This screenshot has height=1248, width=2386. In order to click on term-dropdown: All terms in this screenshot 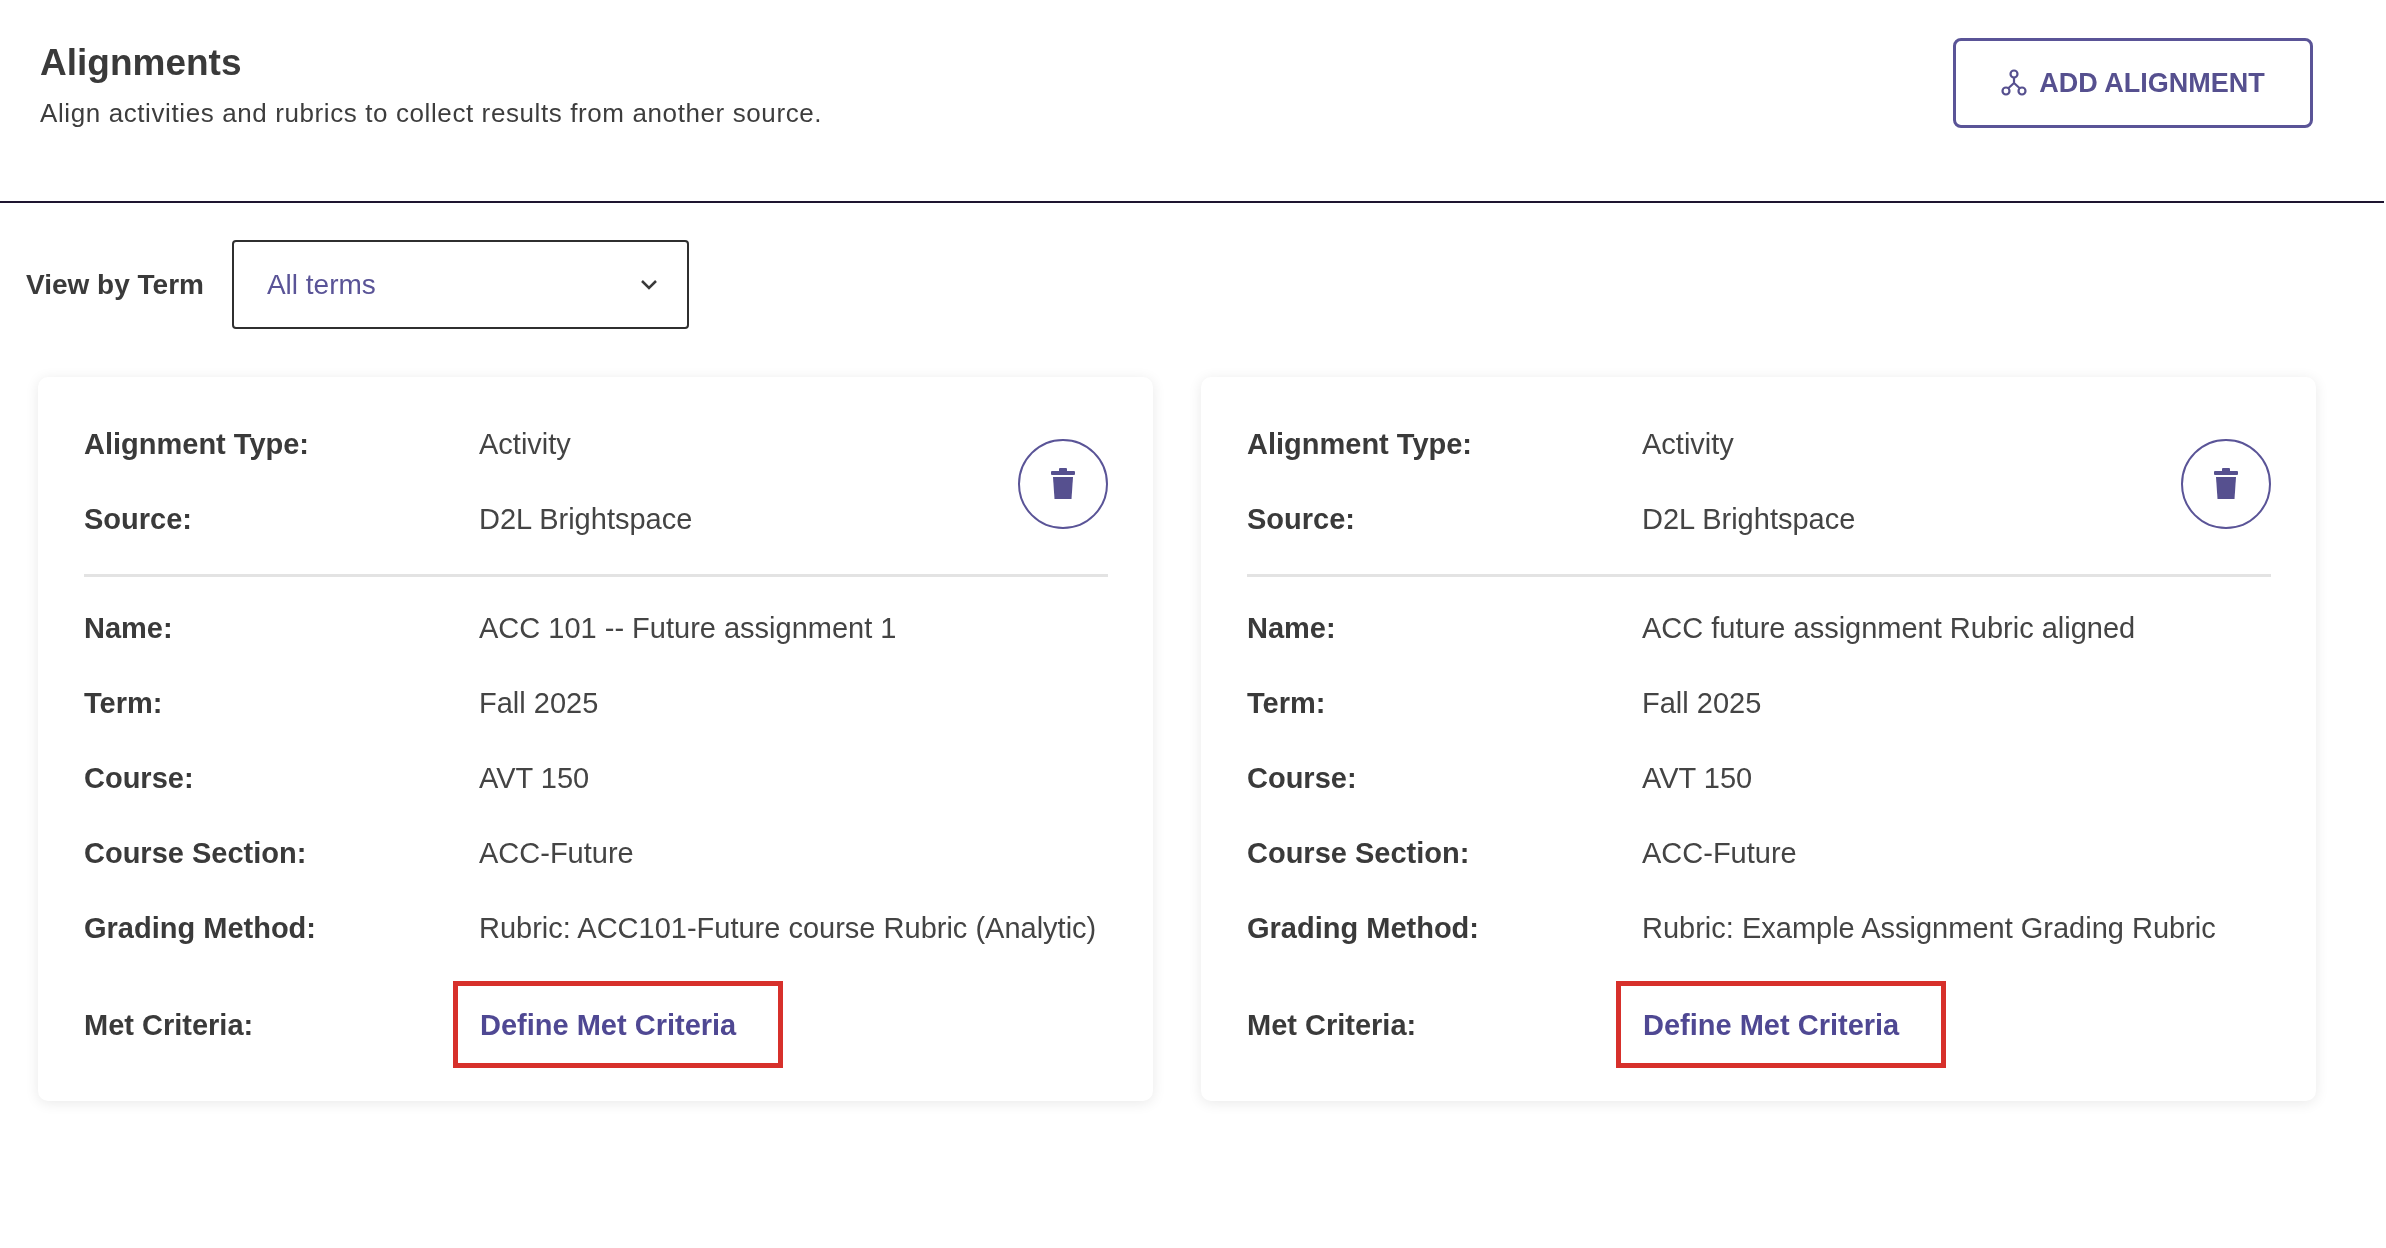, I will do `click(460, 284)`.